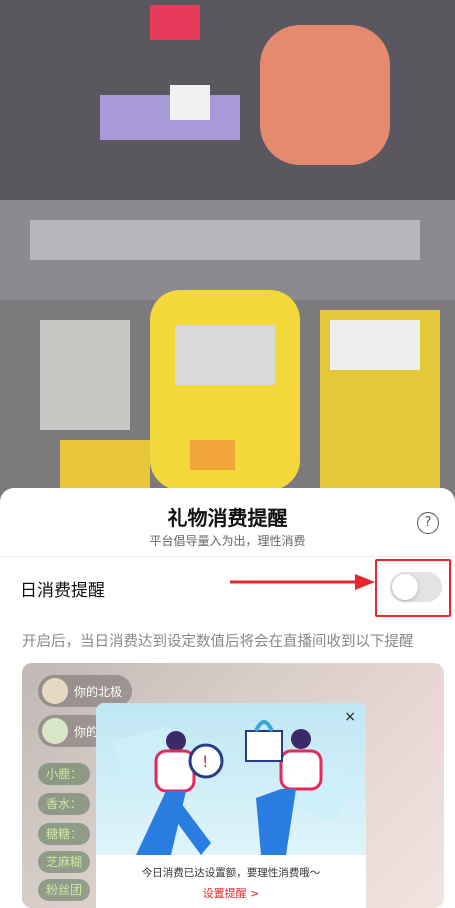  I want to click on sheet-subtitle: 平台倡导量入为出，理性消费, so click(227, 541).